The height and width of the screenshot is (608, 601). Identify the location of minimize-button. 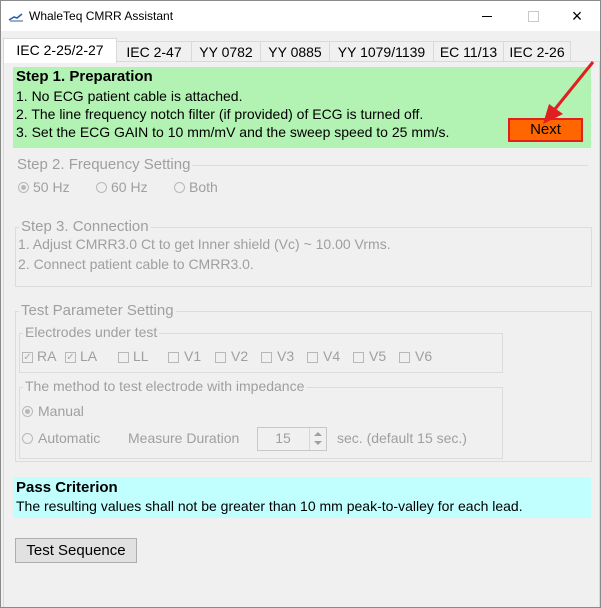
(487, 16).